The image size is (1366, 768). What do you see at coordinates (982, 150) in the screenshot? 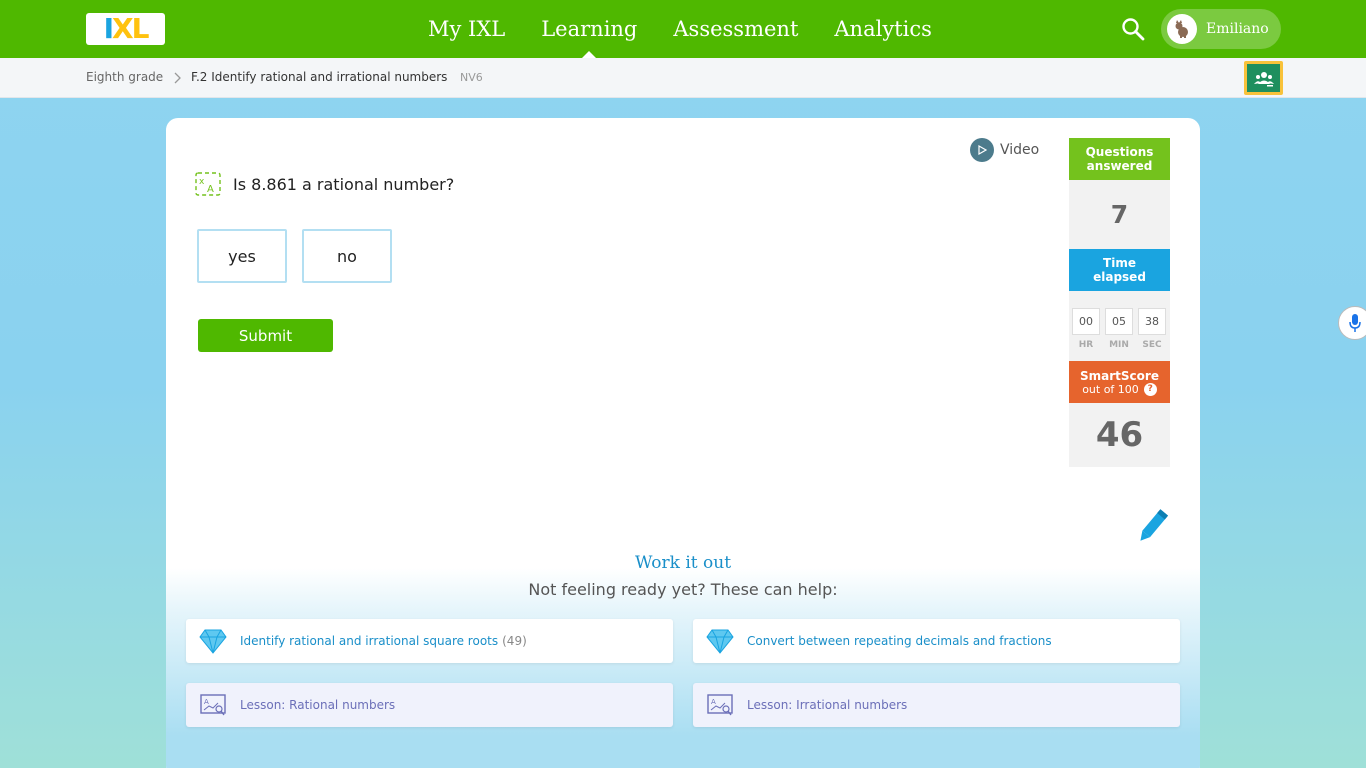
I see `play-icon` at bounding box center [982, 150].